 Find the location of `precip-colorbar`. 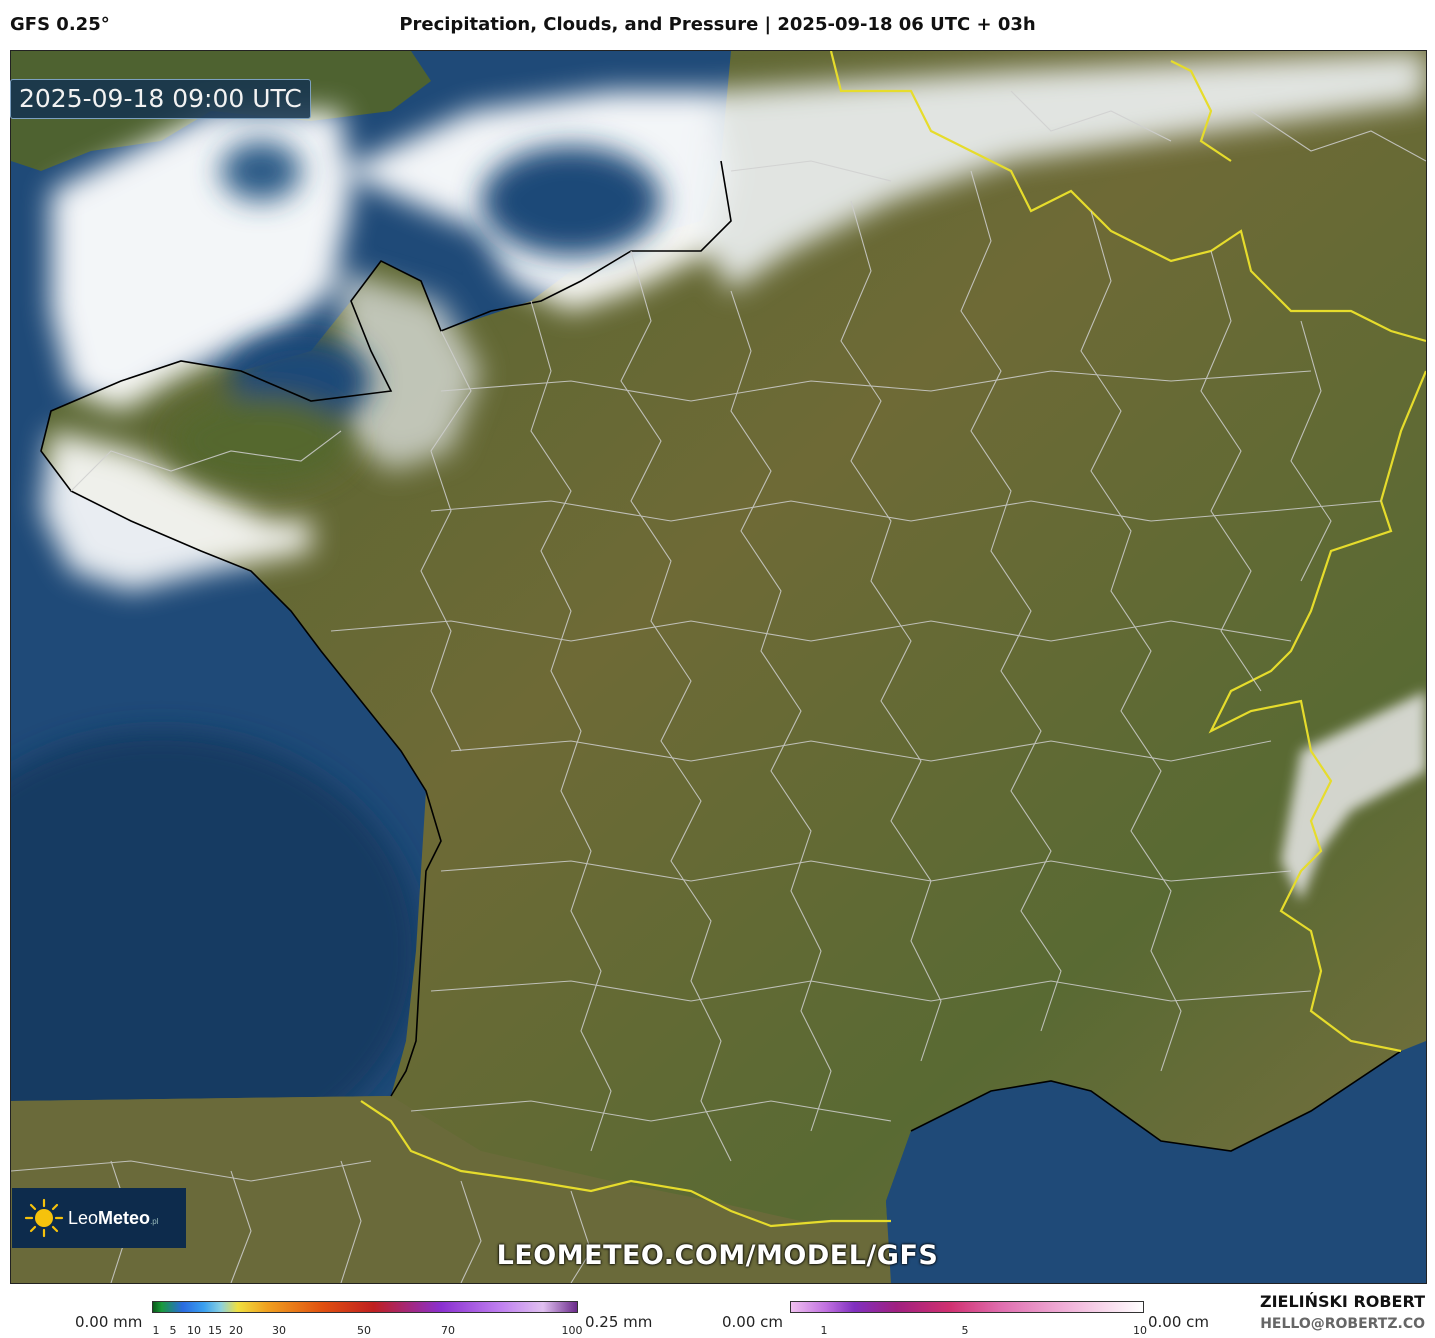

precip-colorbar is located at coordinates (365, 1307).